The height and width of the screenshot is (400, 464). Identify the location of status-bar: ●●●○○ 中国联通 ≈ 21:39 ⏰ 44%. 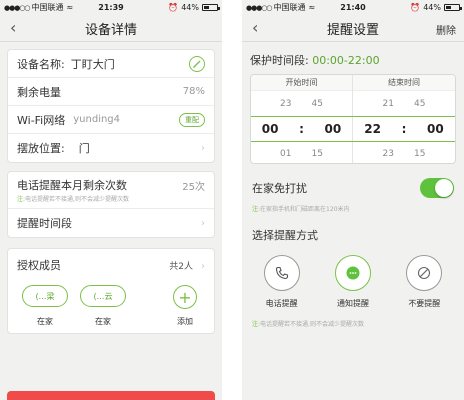
(111, 7).